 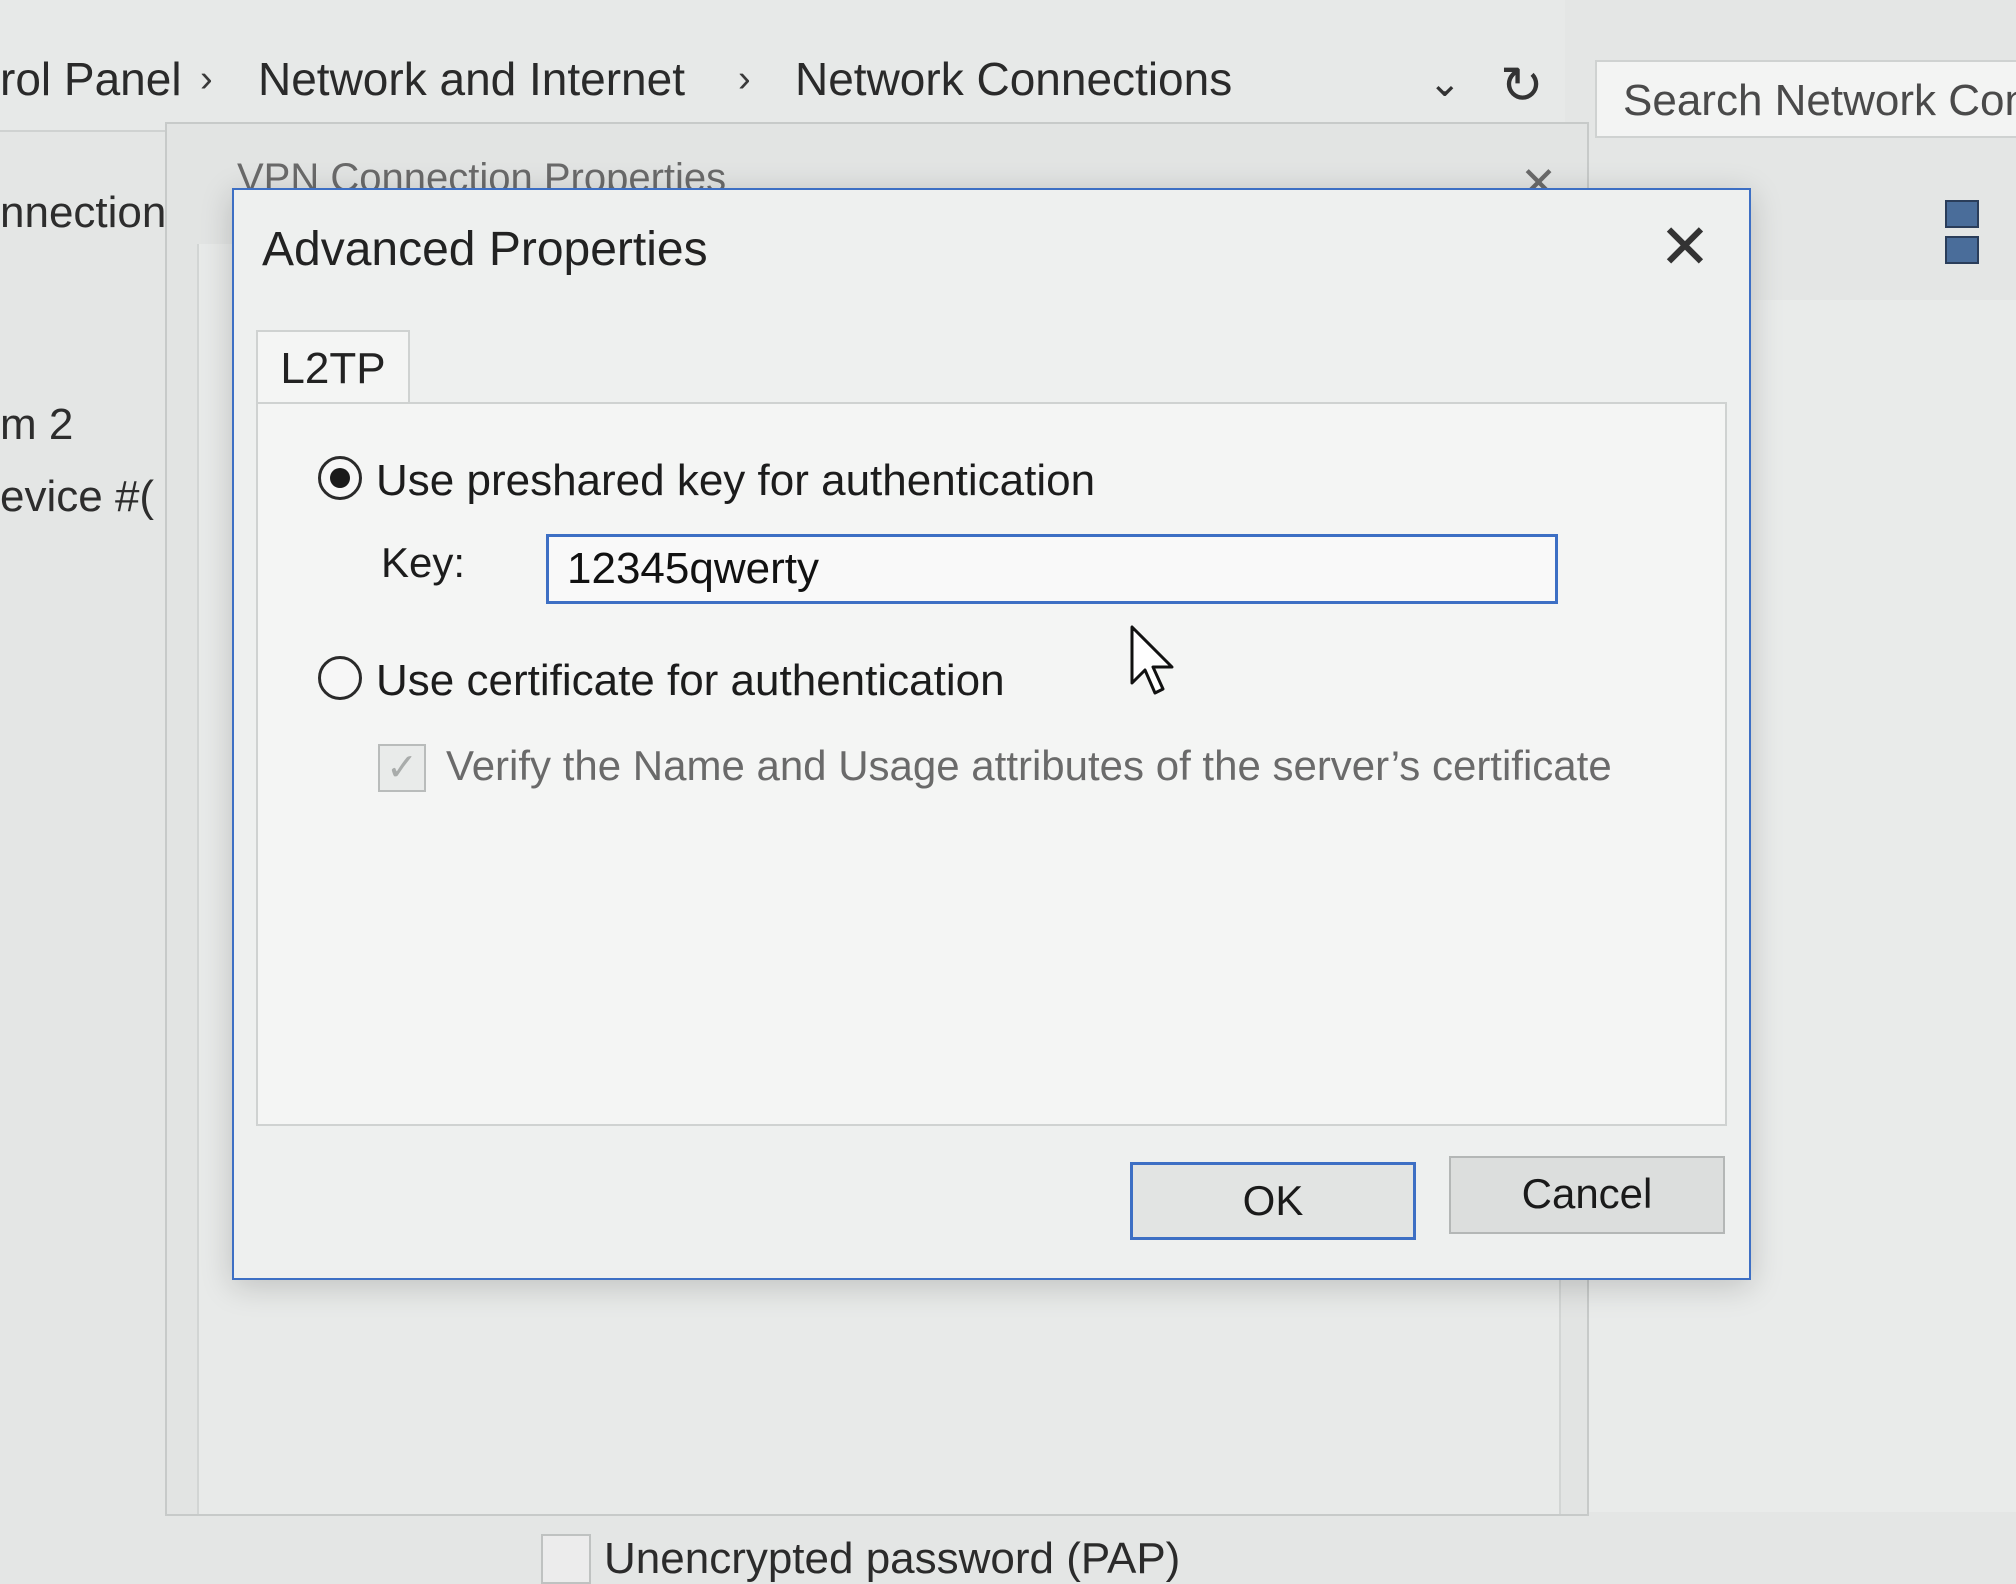 I want to click on verify-certificate-checkbox: ✓, so click(x=402, y=768).